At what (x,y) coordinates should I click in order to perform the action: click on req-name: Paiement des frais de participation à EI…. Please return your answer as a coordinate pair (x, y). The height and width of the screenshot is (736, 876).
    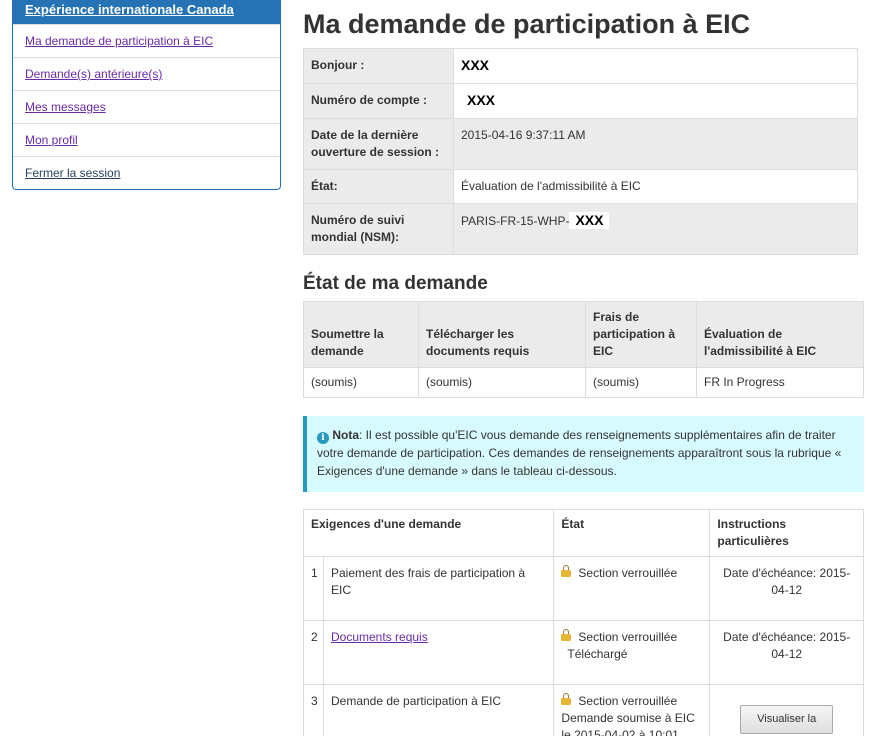
    Looking at the image, I should click on (438, 588).